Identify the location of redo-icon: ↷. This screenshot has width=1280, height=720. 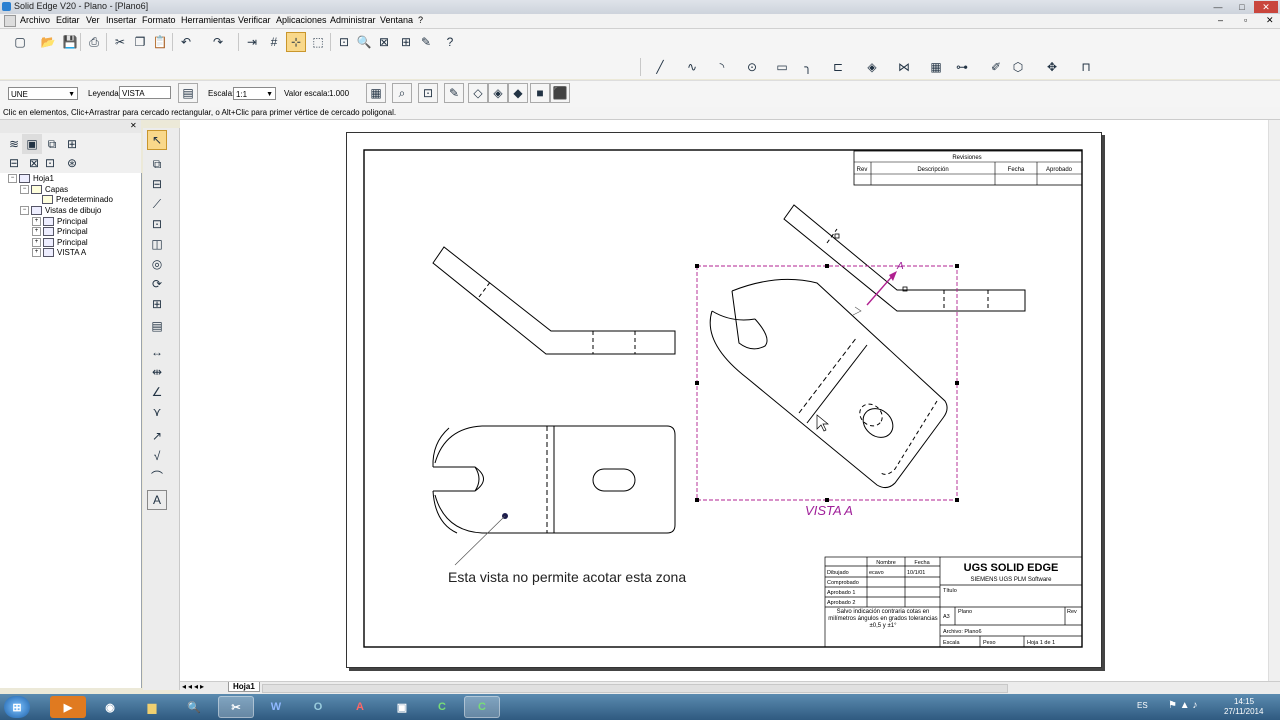
(218, 42).